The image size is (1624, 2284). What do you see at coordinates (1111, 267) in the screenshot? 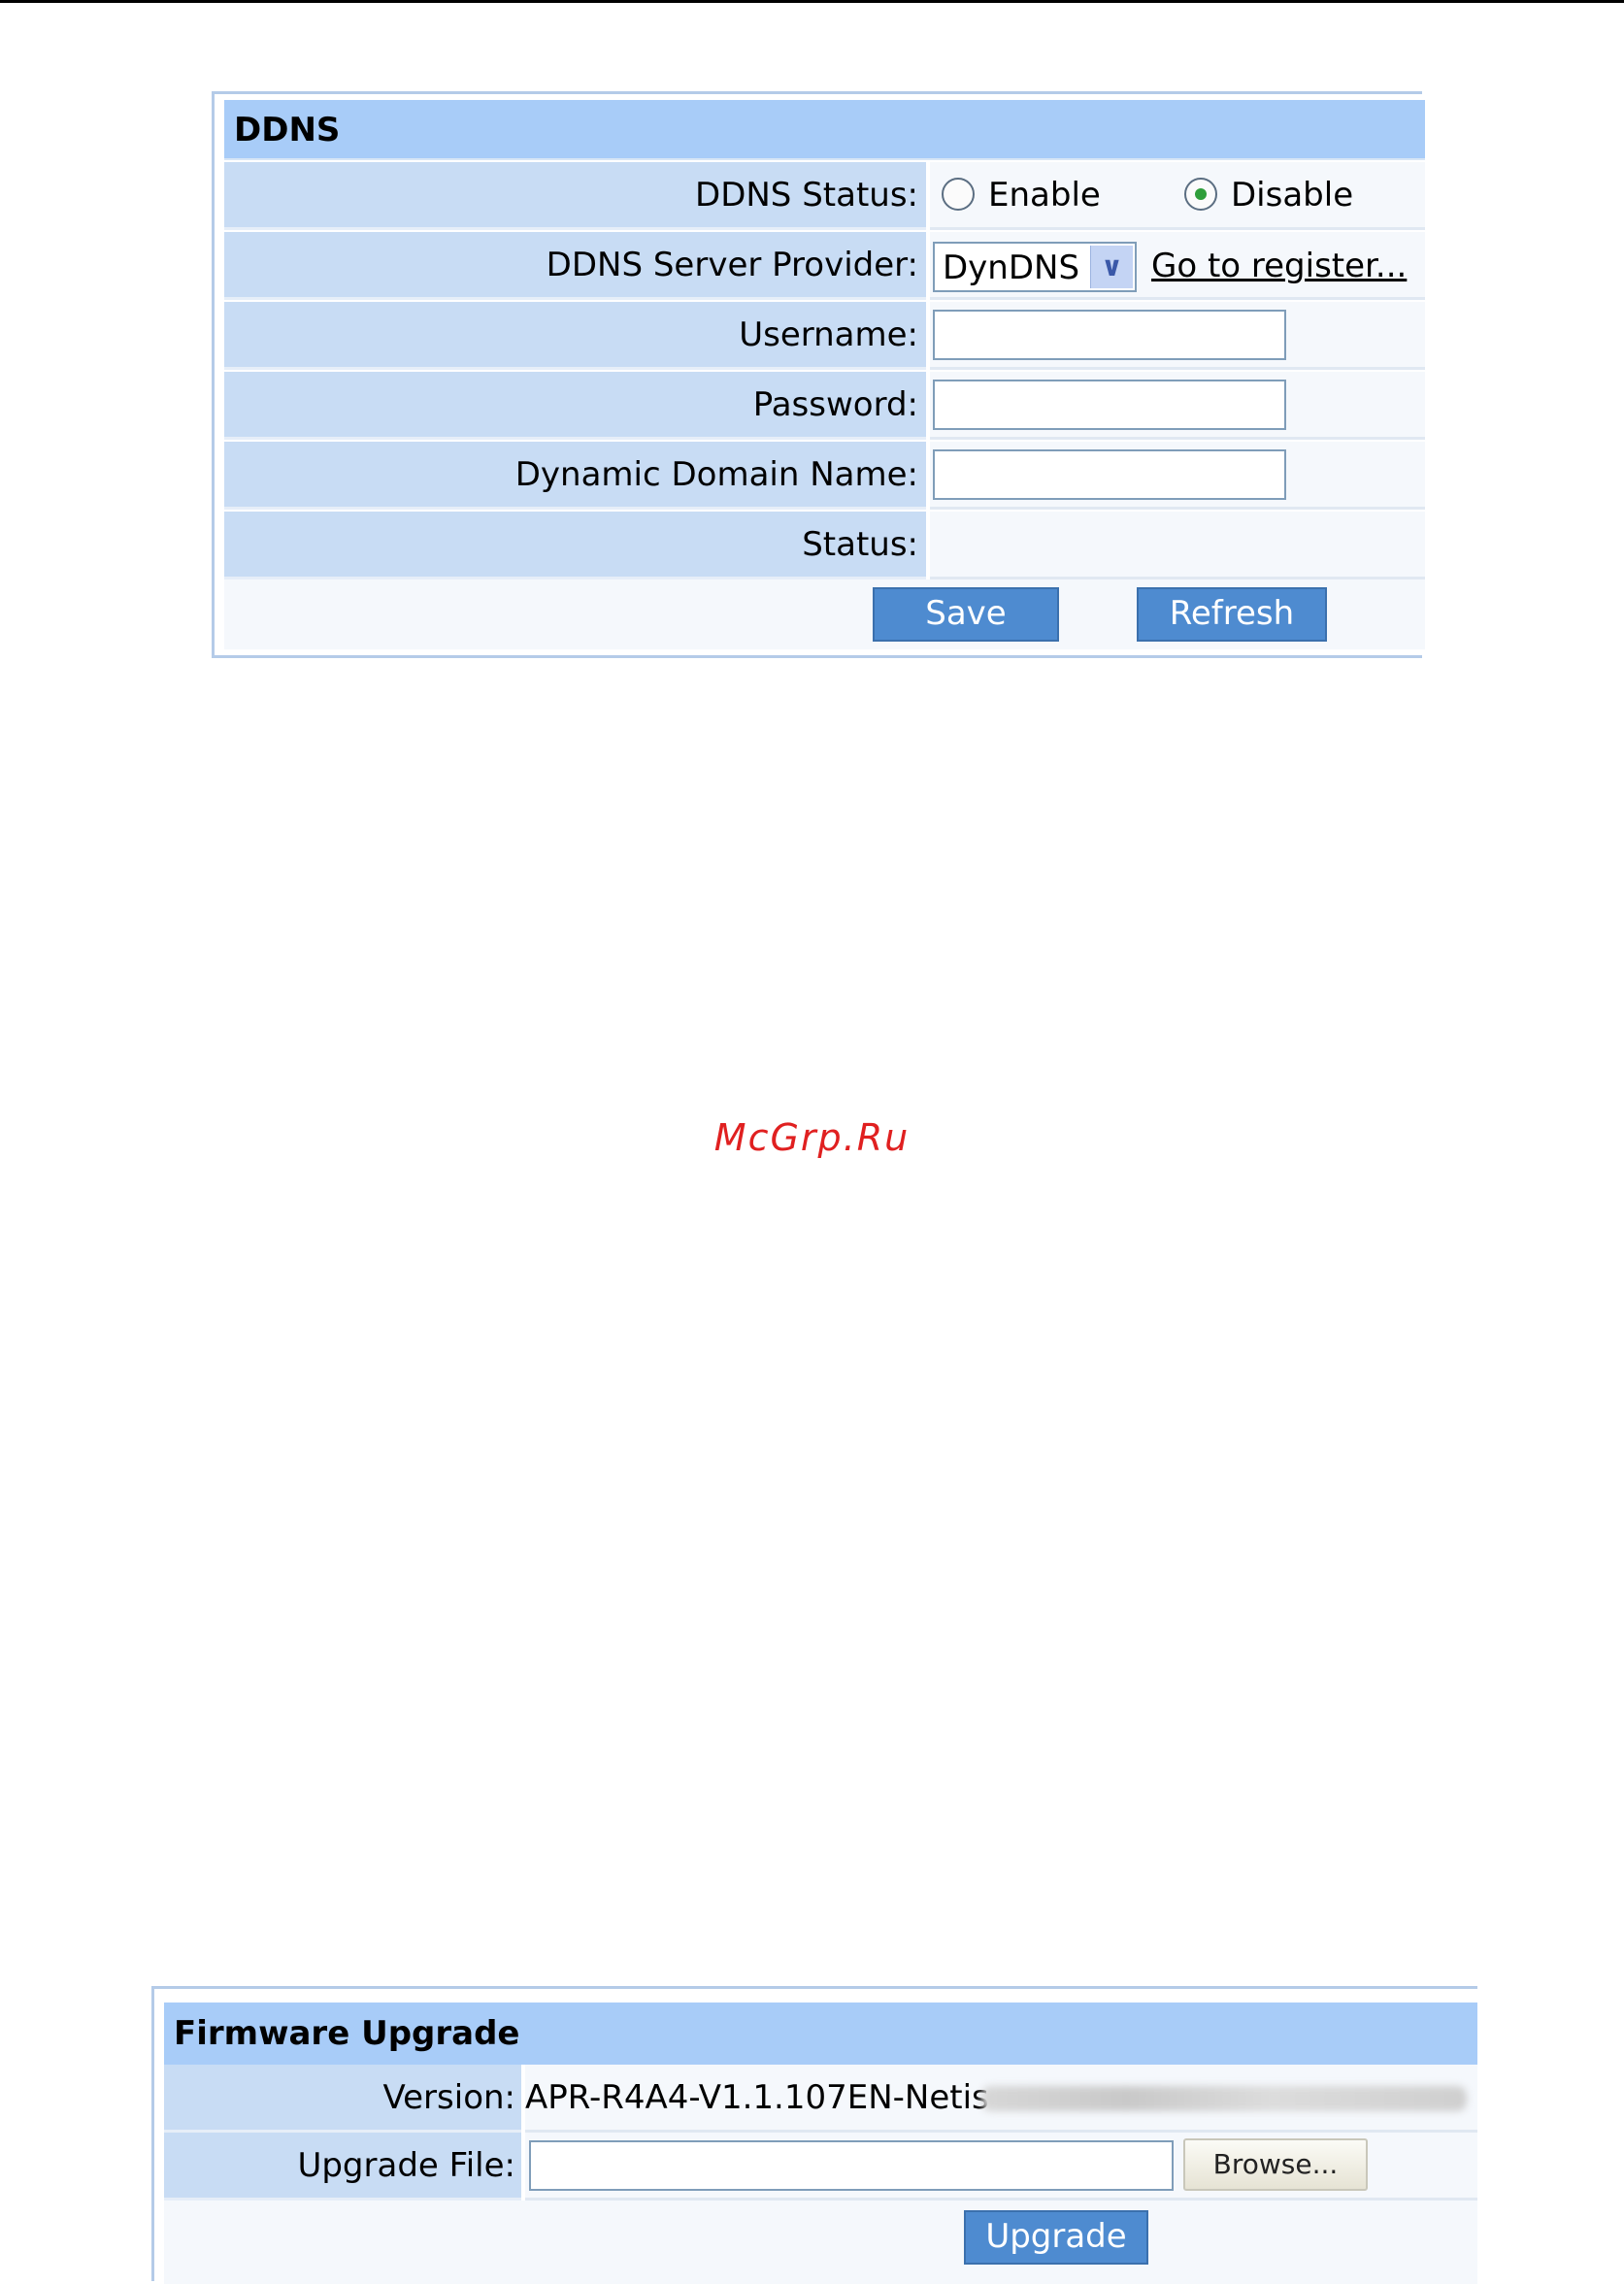
I see `chevron-down-icon: ∨` at bounding box center [1111, 267].